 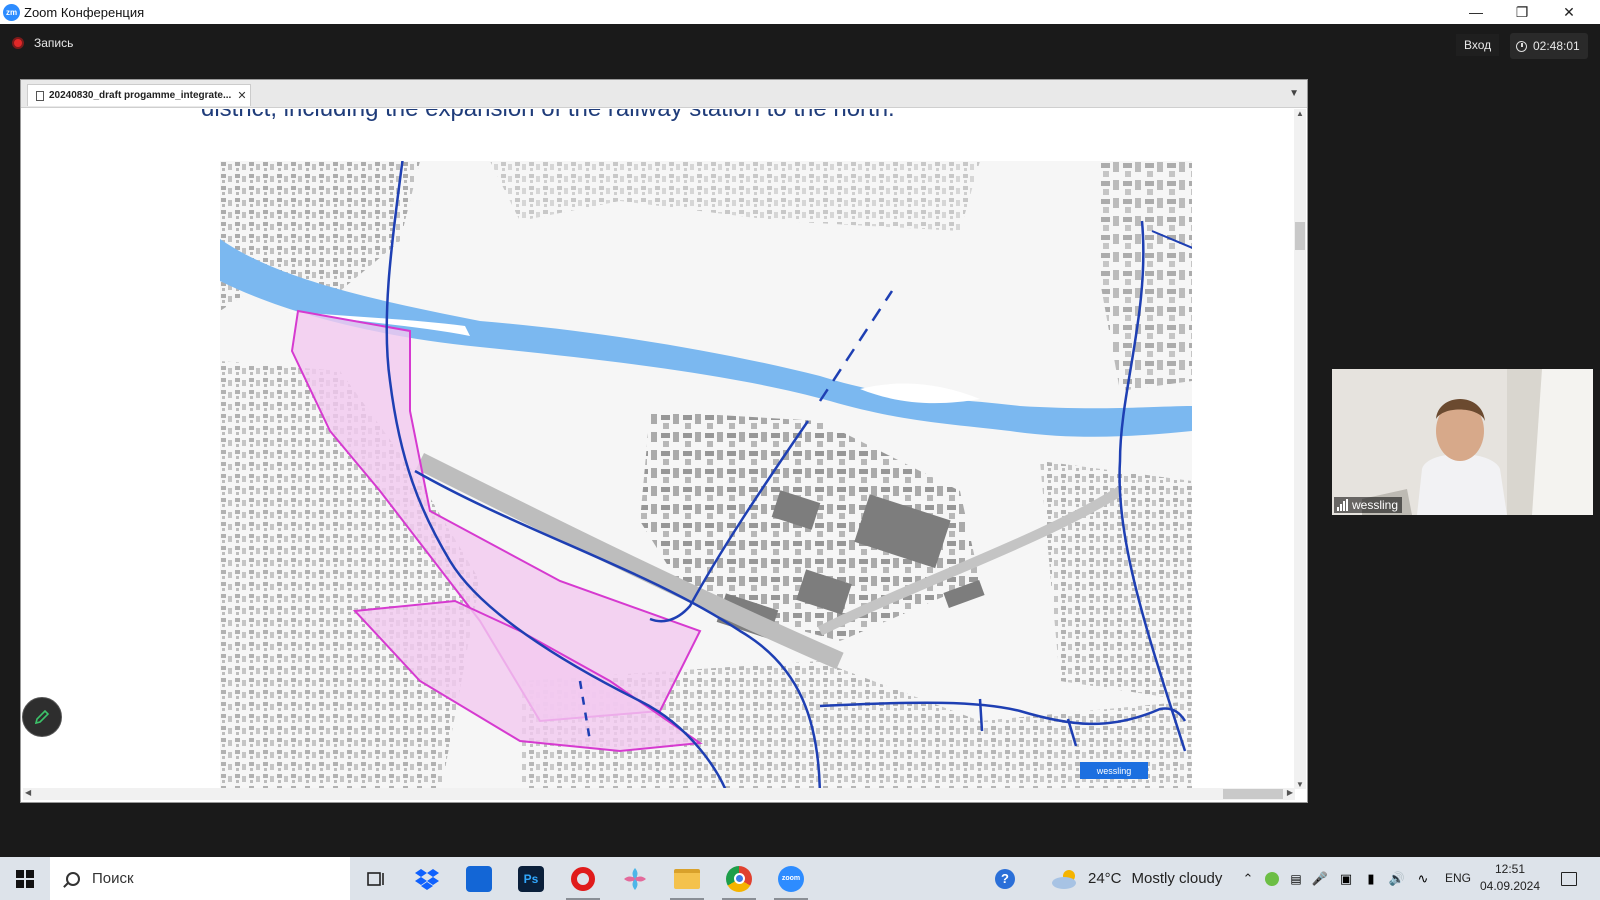 I want to click on task-view-icon, so click(x=375, y=878).